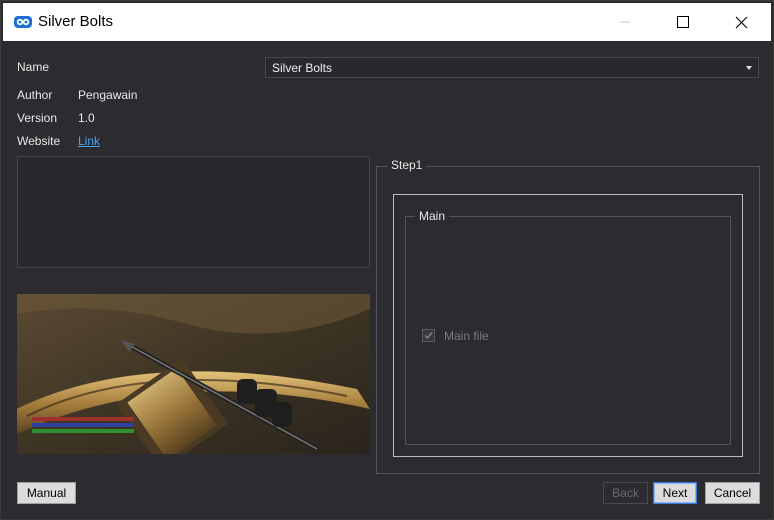  Describe the element at coordinates (466, 336) in the screenshot. I see `main-file-label: Main file` at that location.